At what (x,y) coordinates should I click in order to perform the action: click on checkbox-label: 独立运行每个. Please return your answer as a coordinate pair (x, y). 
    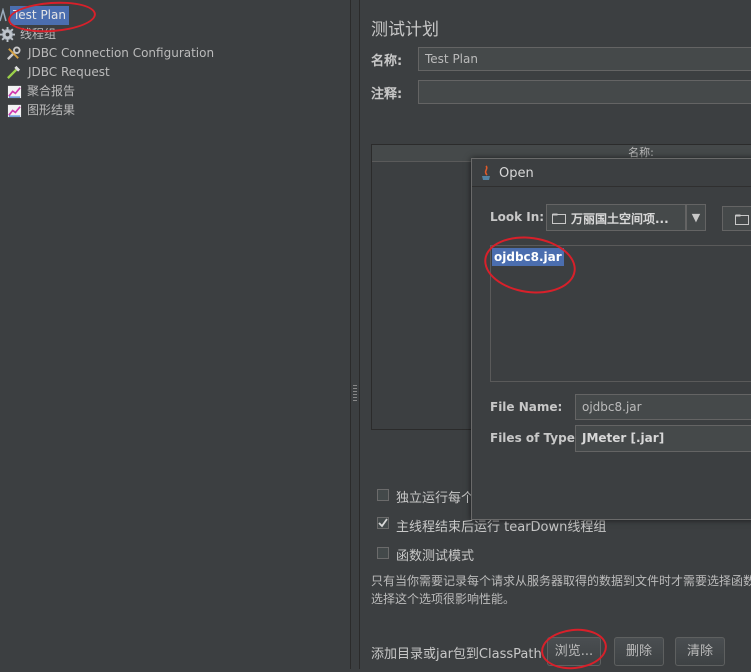
    Looking at the image, I should click on (435, 498).